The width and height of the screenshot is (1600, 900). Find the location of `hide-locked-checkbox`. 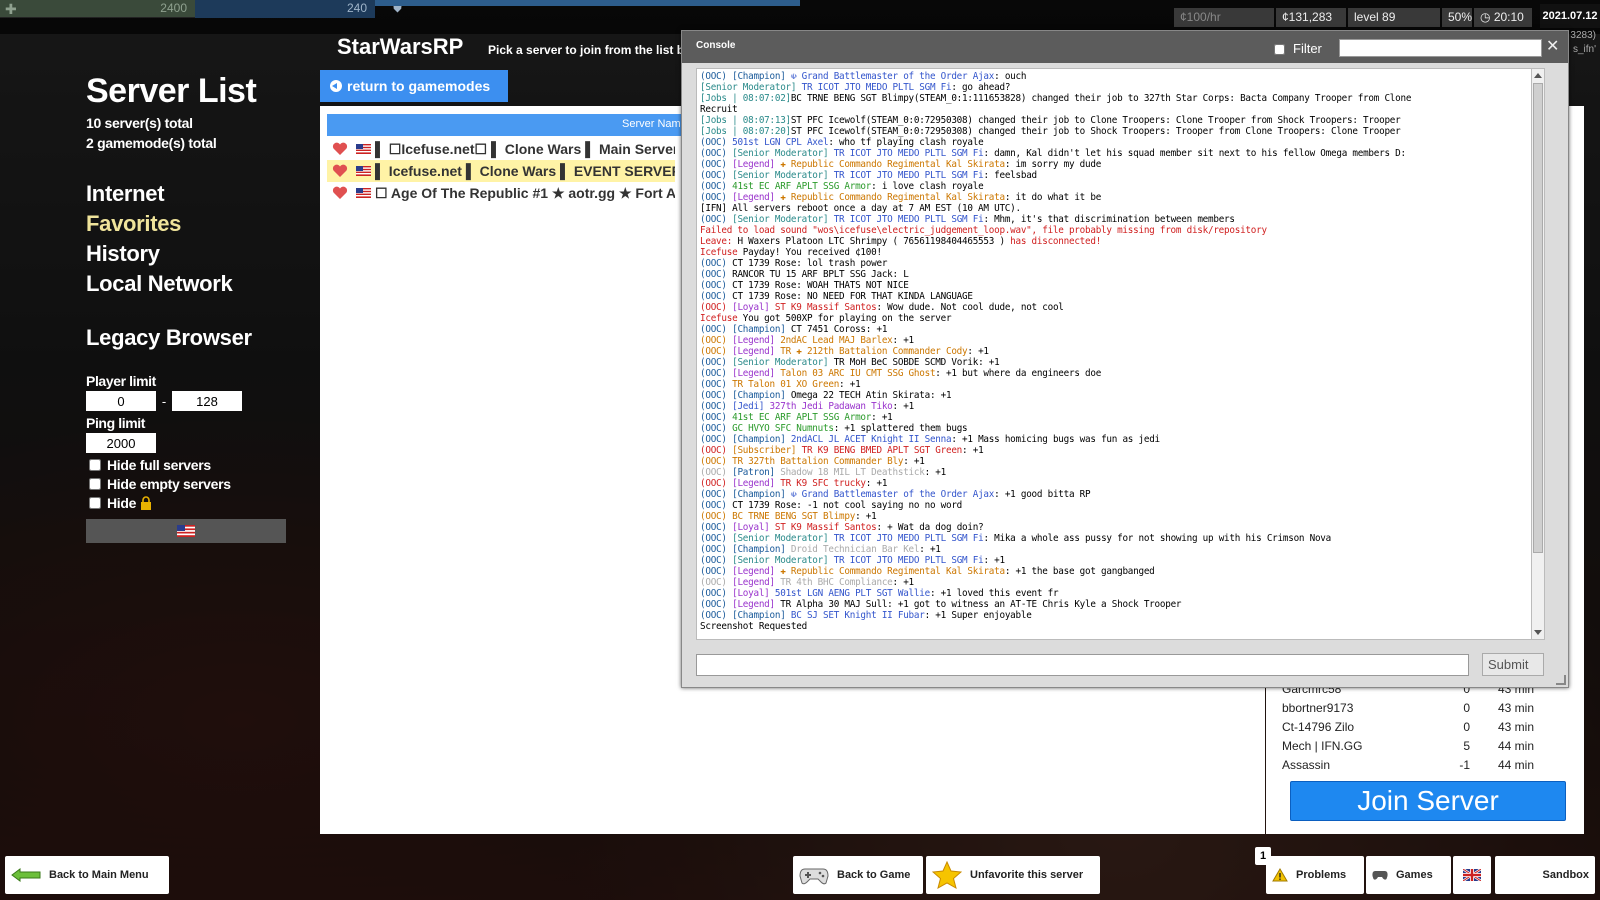

hide-locked-checkbox is located at coordinates (95, 503).